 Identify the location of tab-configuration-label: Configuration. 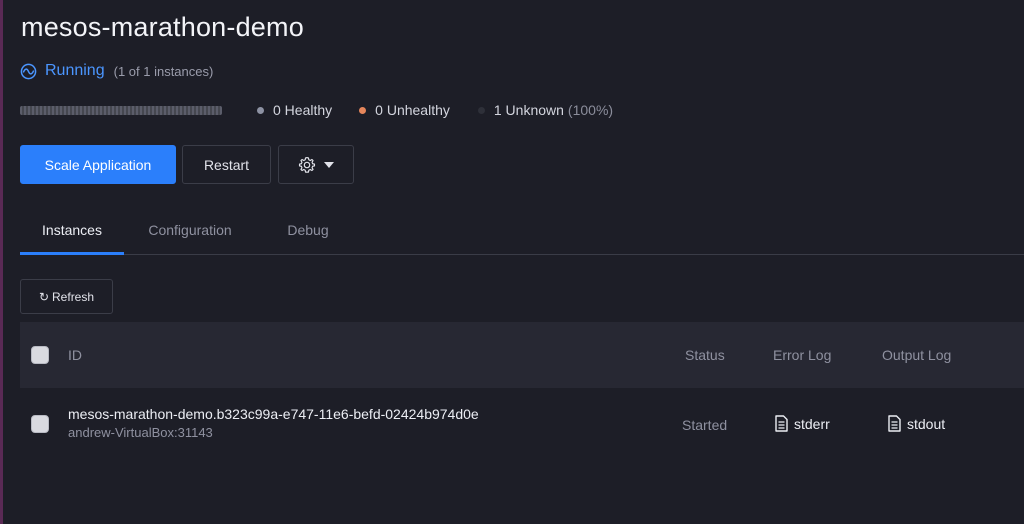
(190, 230).